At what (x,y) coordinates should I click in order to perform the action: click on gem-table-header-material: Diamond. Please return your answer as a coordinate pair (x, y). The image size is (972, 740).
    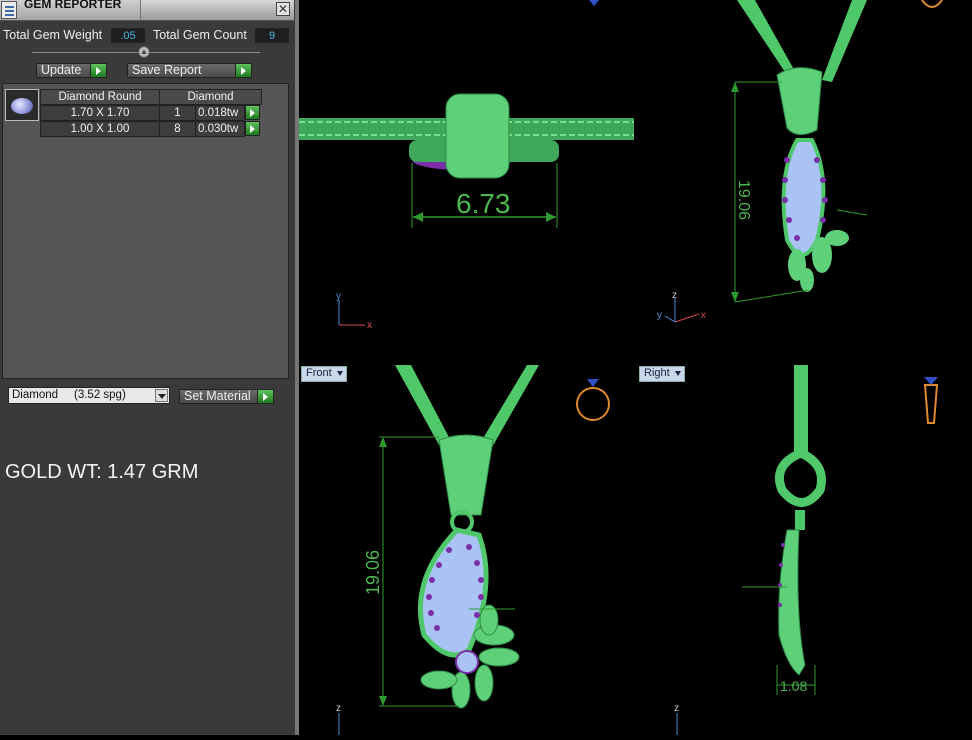
    Looking at the image, I should click on (210, 97).